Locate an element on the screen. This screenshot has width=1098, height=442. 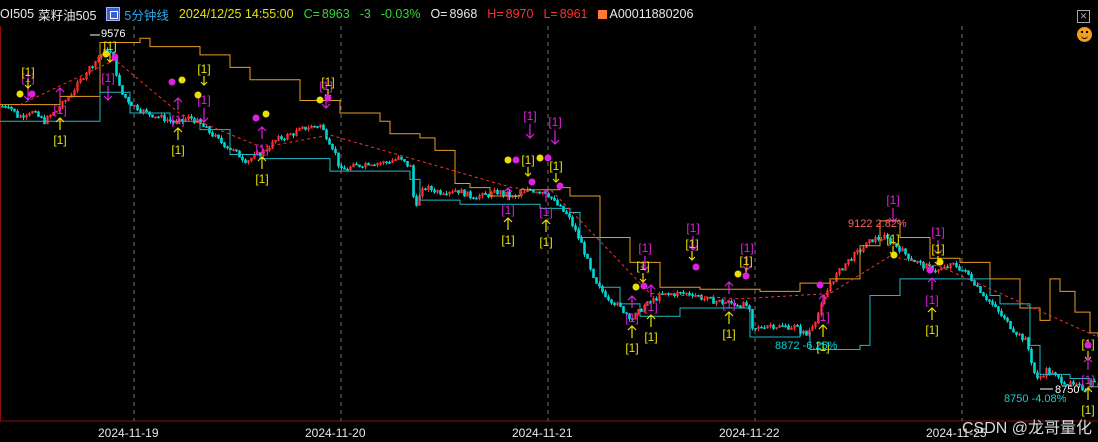
x-tick-label: 2024-11-20 is located at coordinates (335, 433).